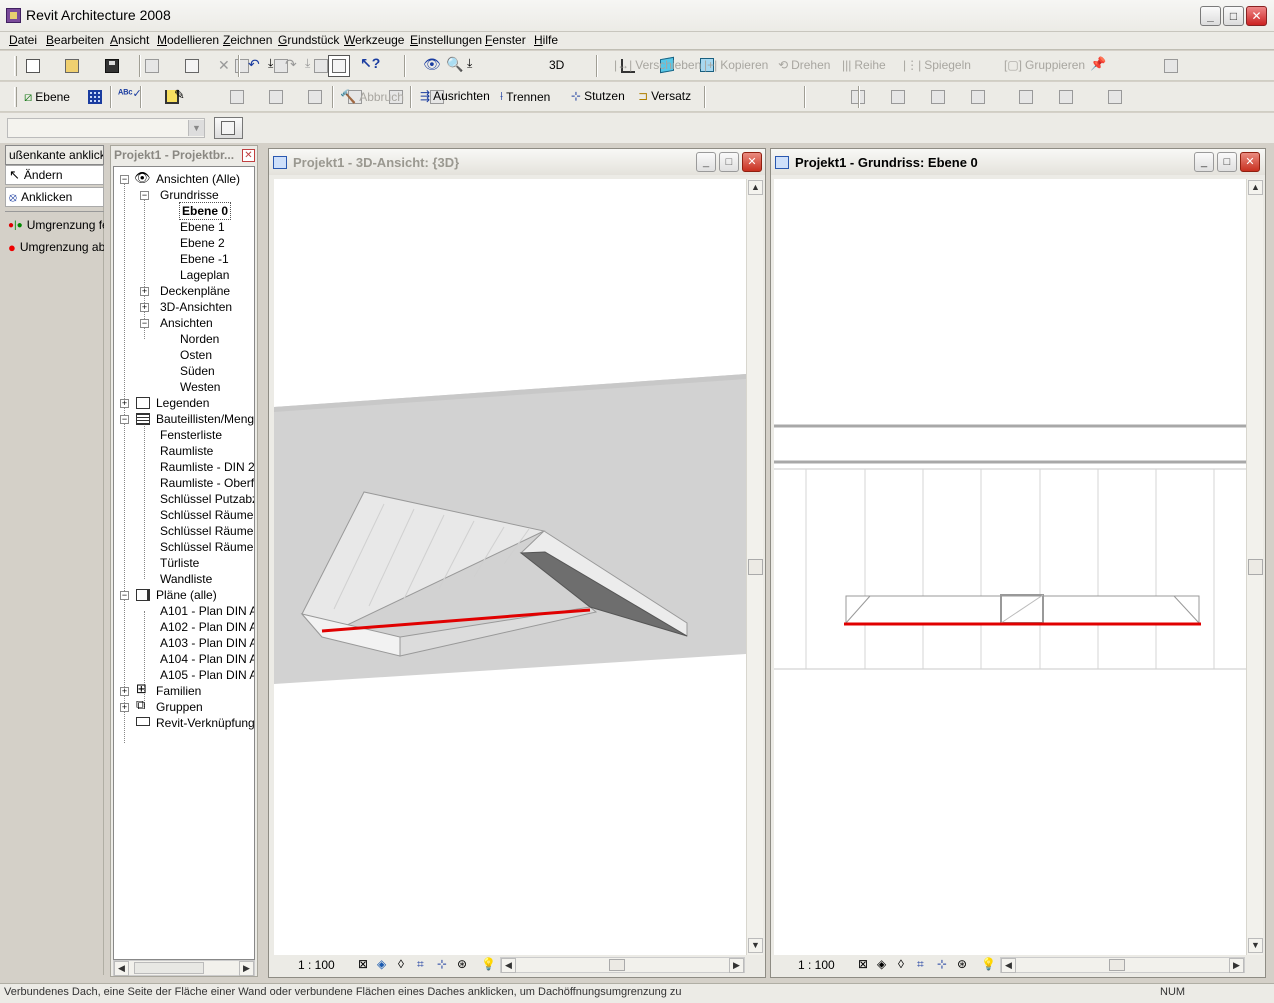 Image resolution: width=1274 pixels, height=1003 pixels. I want to click on redo-icon: ↷, so click(291, 64).